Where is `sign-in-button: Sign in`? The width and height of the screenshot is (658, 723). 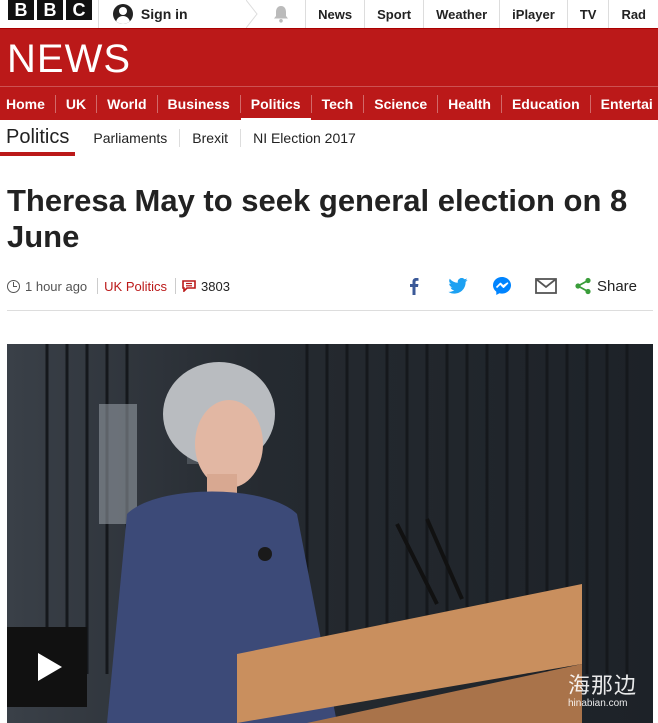
sign-in-button: Sign in is located at coordinates (178, 14).